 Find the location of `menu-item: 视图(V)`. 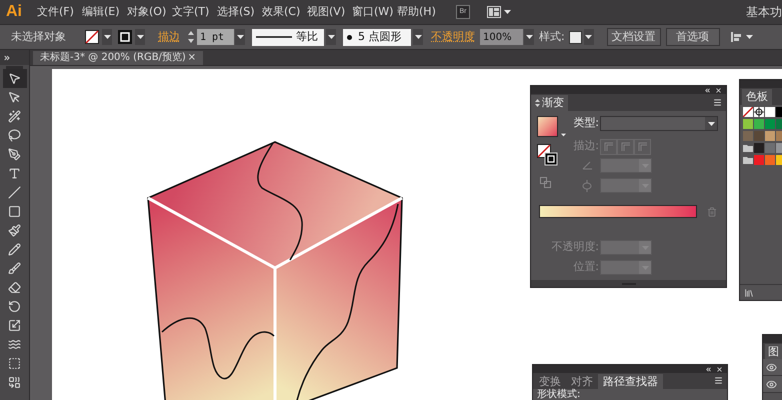

menu-item: 视图(V) is located at coordinates (329, 12).